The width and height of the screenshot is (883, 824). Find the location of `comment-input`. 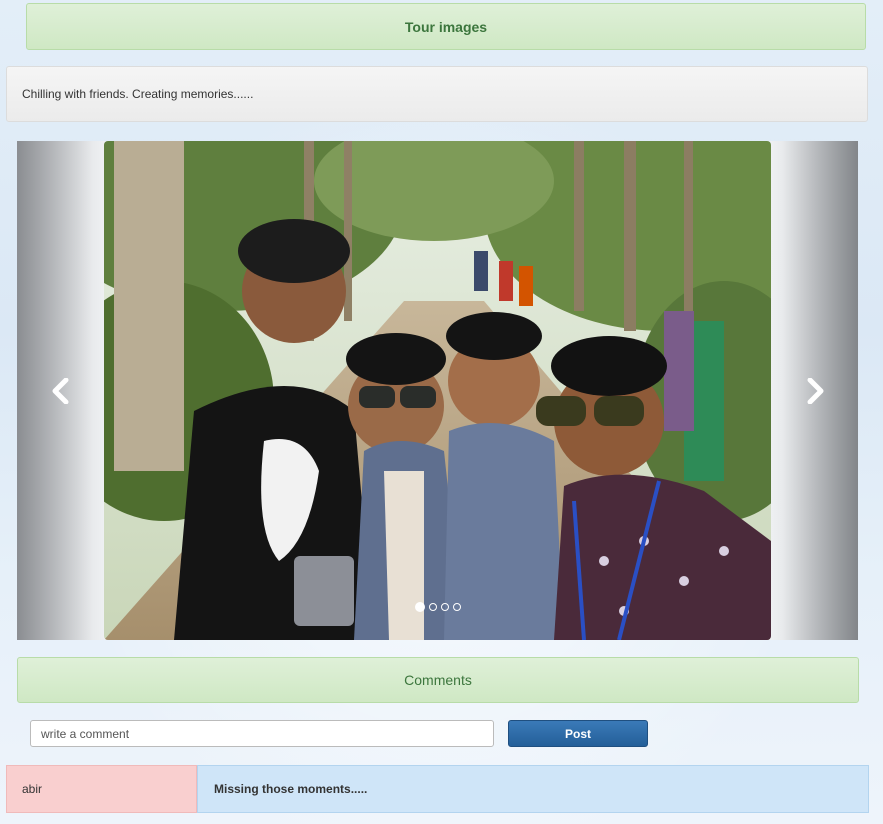

comment-input is located at coordinates (262, 733).